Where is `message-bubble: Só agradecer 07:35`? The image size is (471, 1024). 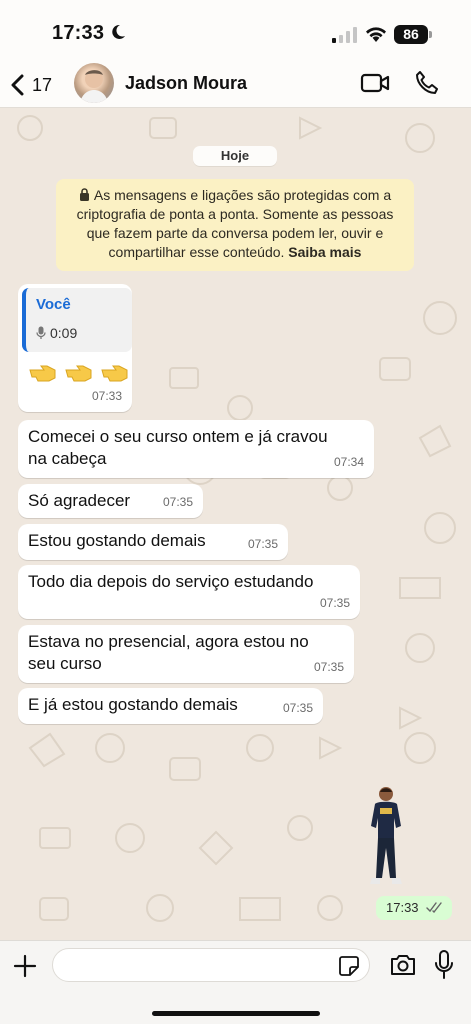
message-bubble: Só agradecer 07:35 is located at coordinates (110, 501).